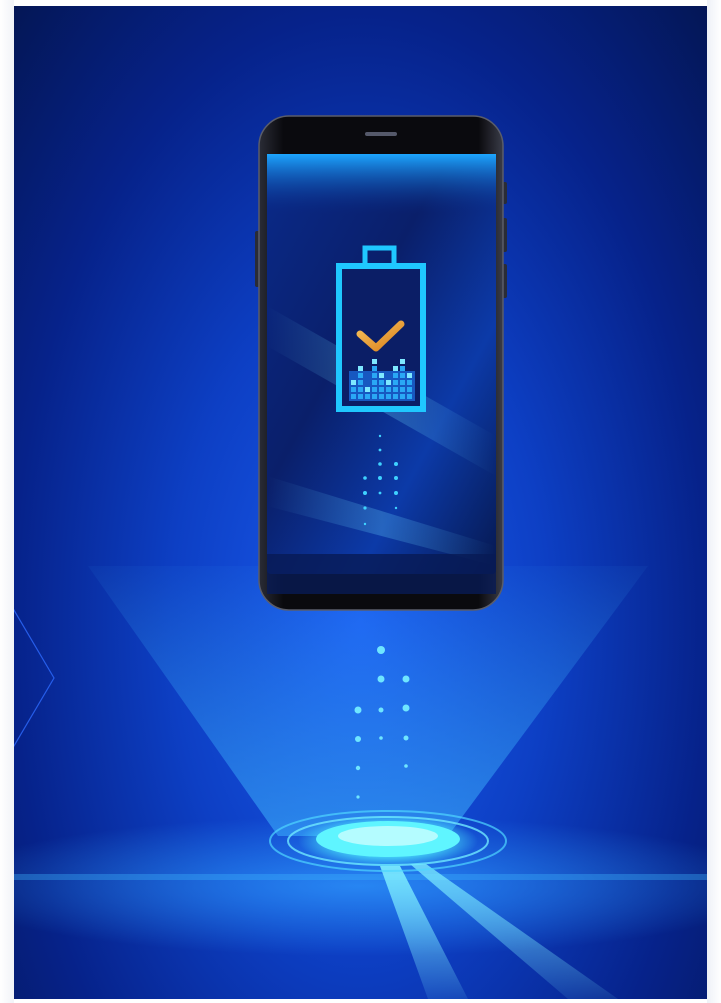  I want to click on phone-speaker, so click(381, 134).